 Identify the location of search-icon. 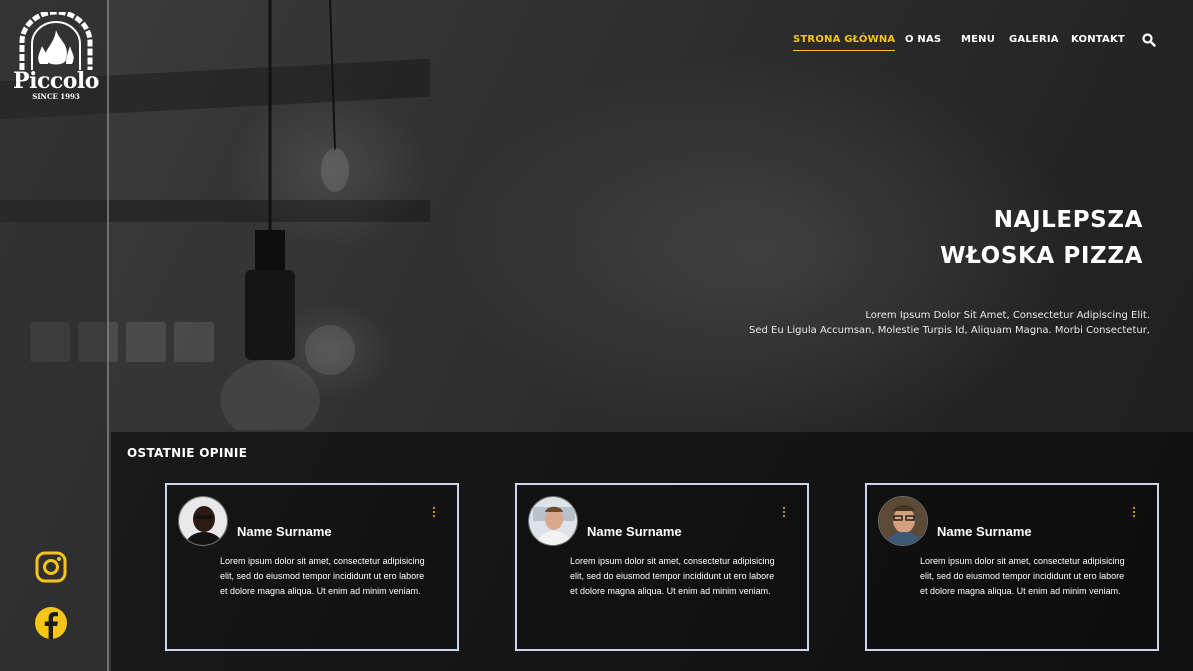
(1149, 40).